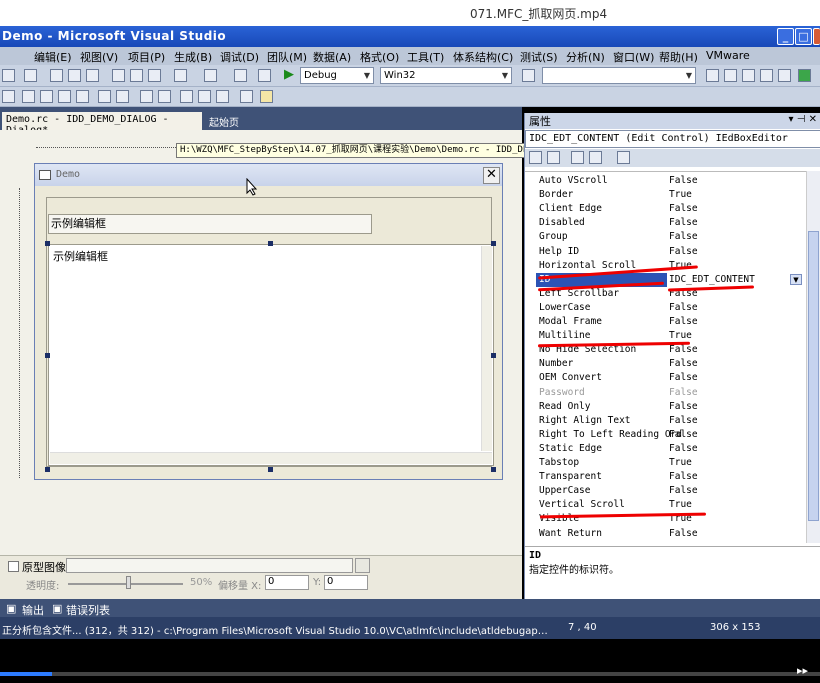  I want to click on property-row: Help ID False, so click(666, 252).